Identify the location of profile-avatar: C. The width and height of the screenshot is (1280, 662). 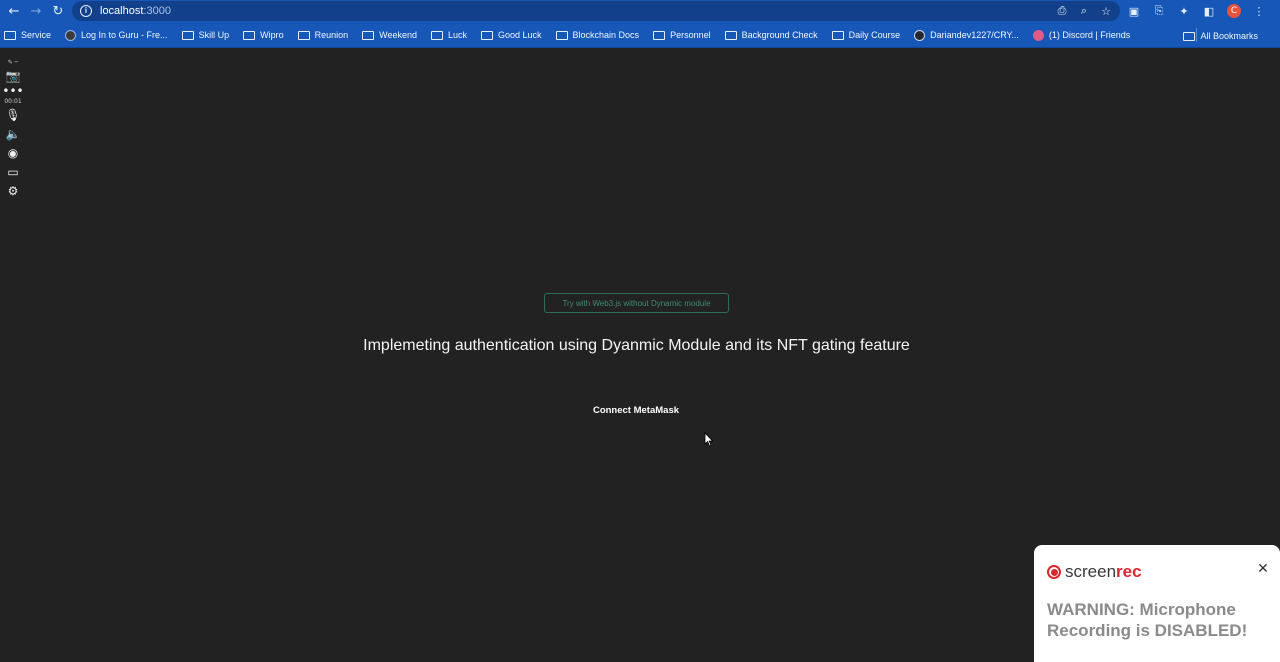
(1234, 11).